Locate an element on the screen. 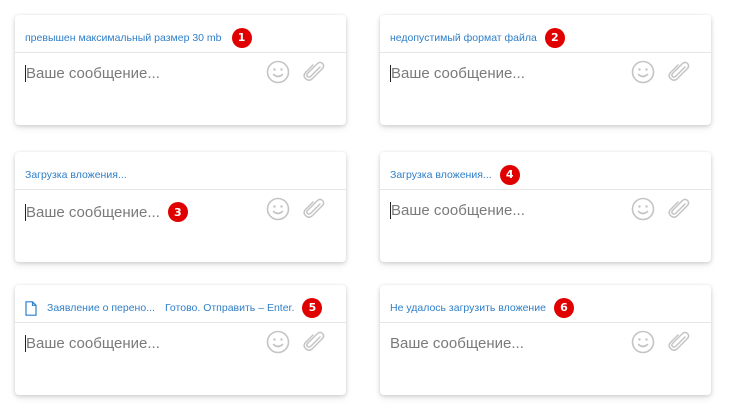 This screenshot has height=415, width=730. message-composer-3: Загрузка вложения... Ваше сообщение... 3 is located at coordinates (180, 207).